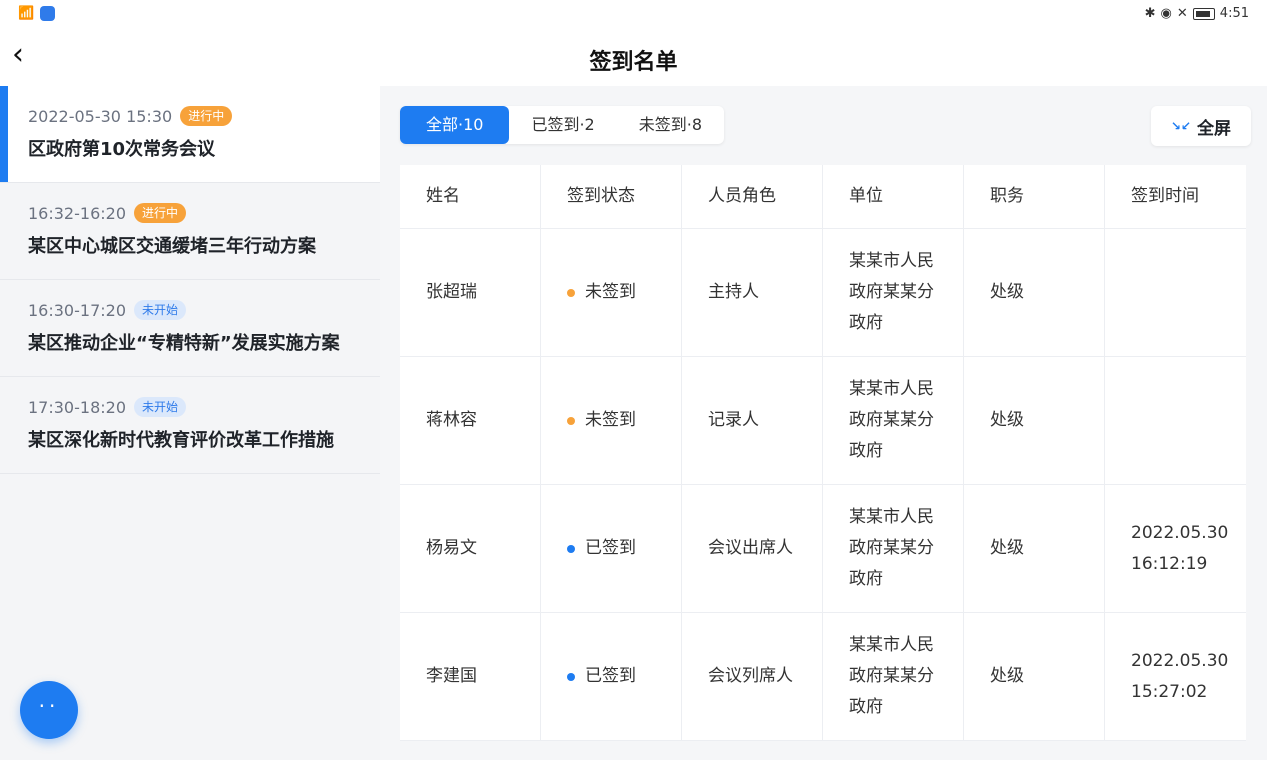 Image resolution: width=1267 pixels, height=760 pixels. Describe the element at coordinates (172, 246) in the screenshot. I see `meeting-title: 某区中心城区交通缓堵三年行动方案` at that location.